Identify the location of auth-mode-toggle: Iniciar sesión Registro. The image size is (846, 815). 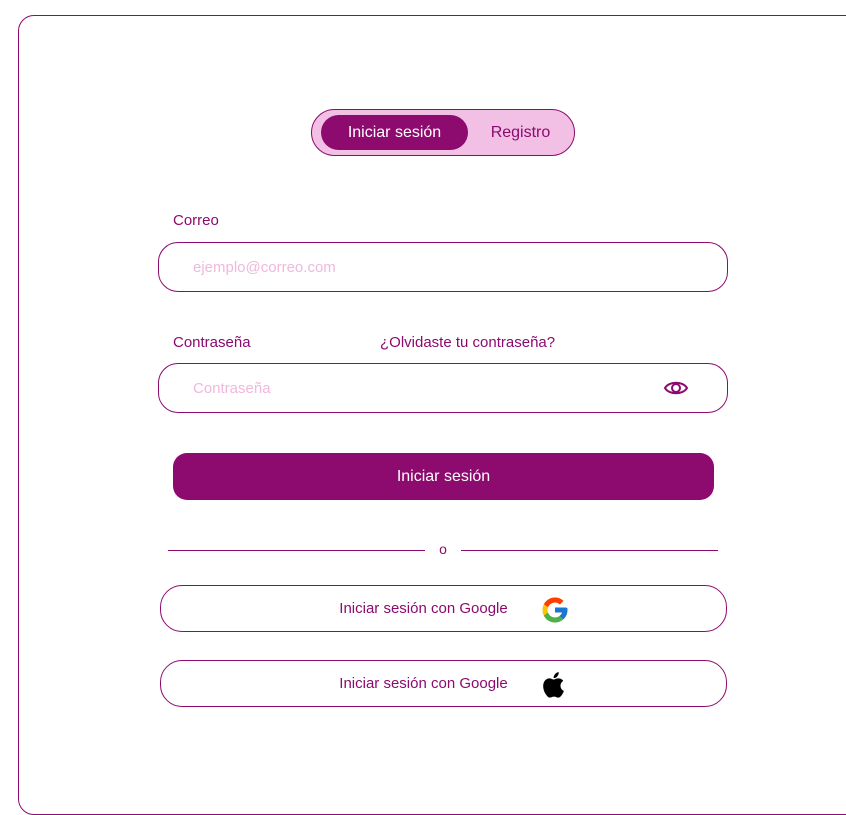
(443, 132).